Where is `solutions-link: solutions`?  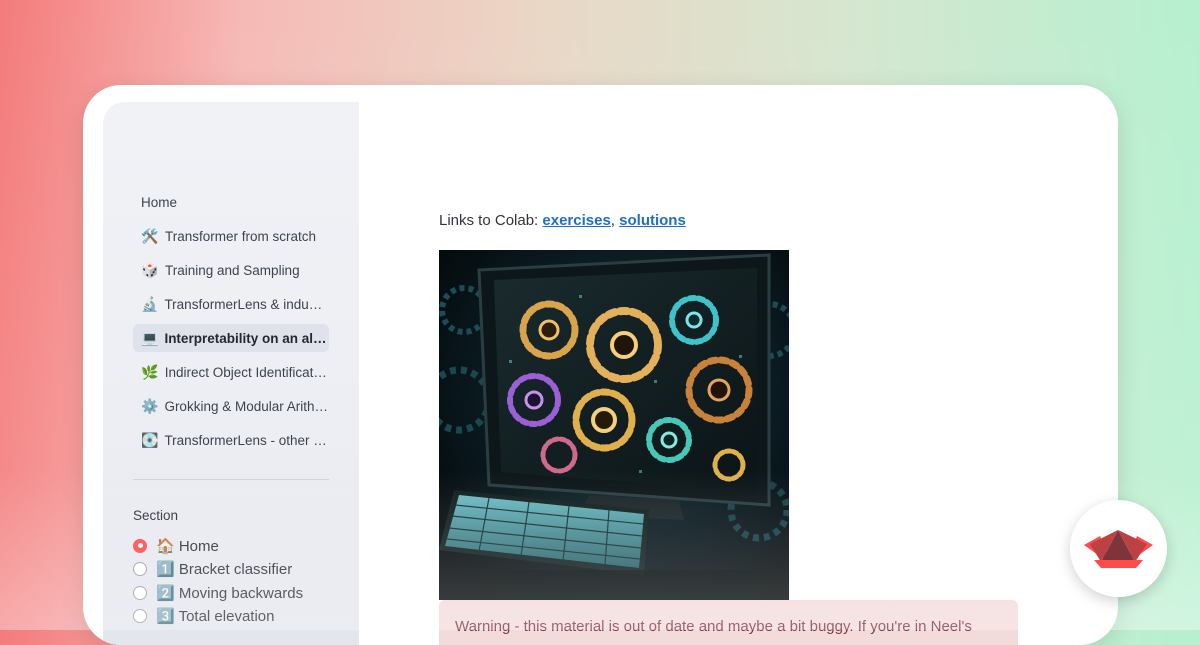 solutions-link: solutions is located at coordinates (652, 220).